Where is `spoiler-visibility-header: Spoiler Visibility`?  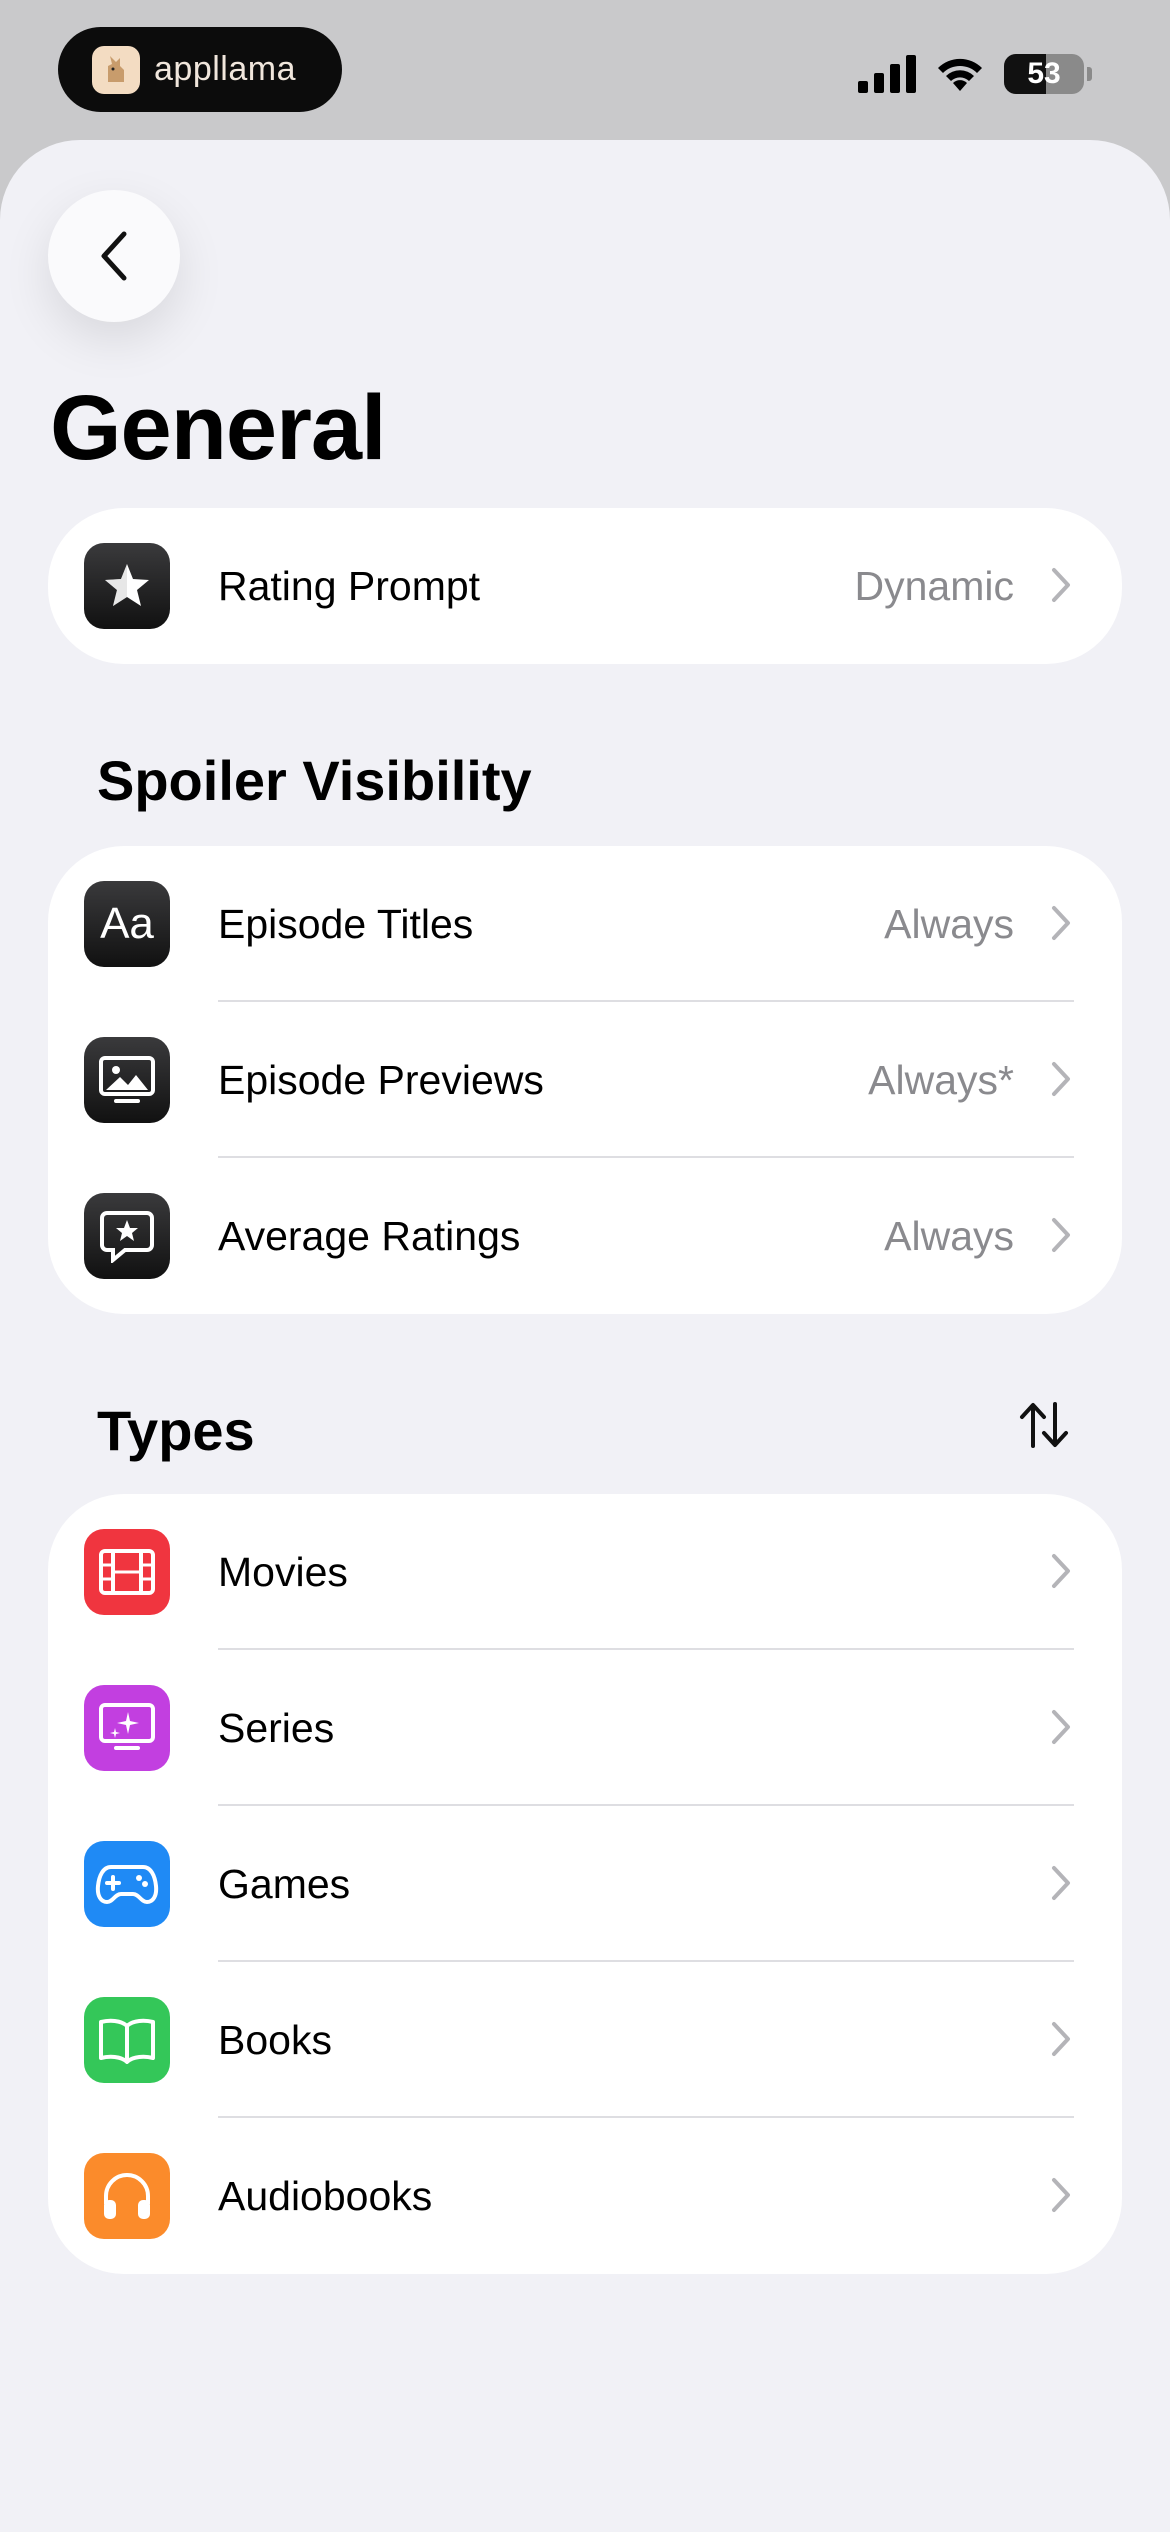 spoiler-visibility-header: Spoiler Visibility is located at coordinates (314, 780).